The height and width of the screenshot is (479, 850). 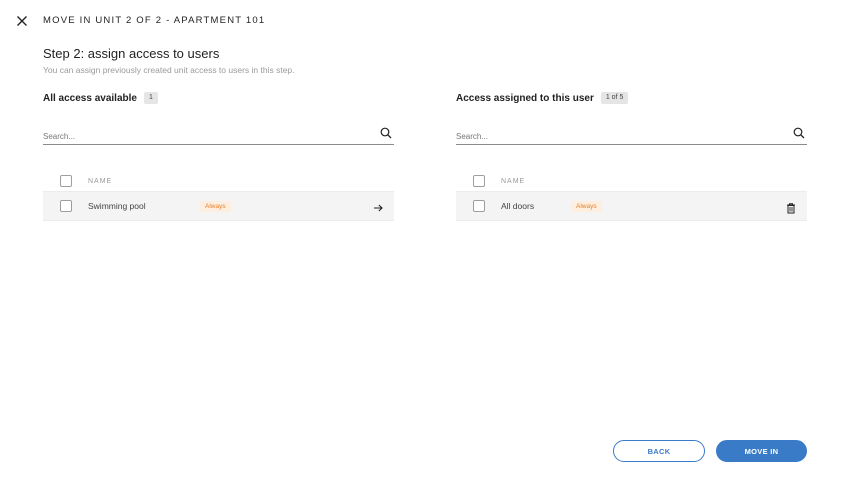 I want to click on assigned-search, so click(x=631, y=134).